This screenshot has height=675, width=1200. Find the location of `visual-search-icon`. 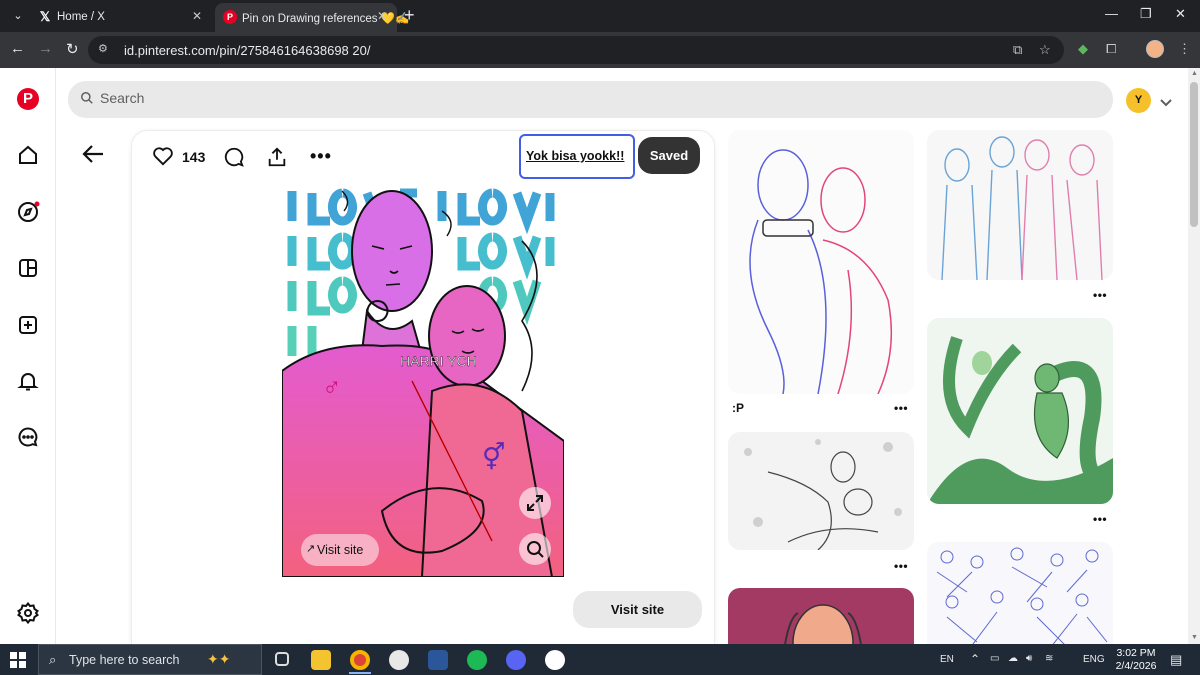

visual-search-icon is located at coordinates (535, 549).